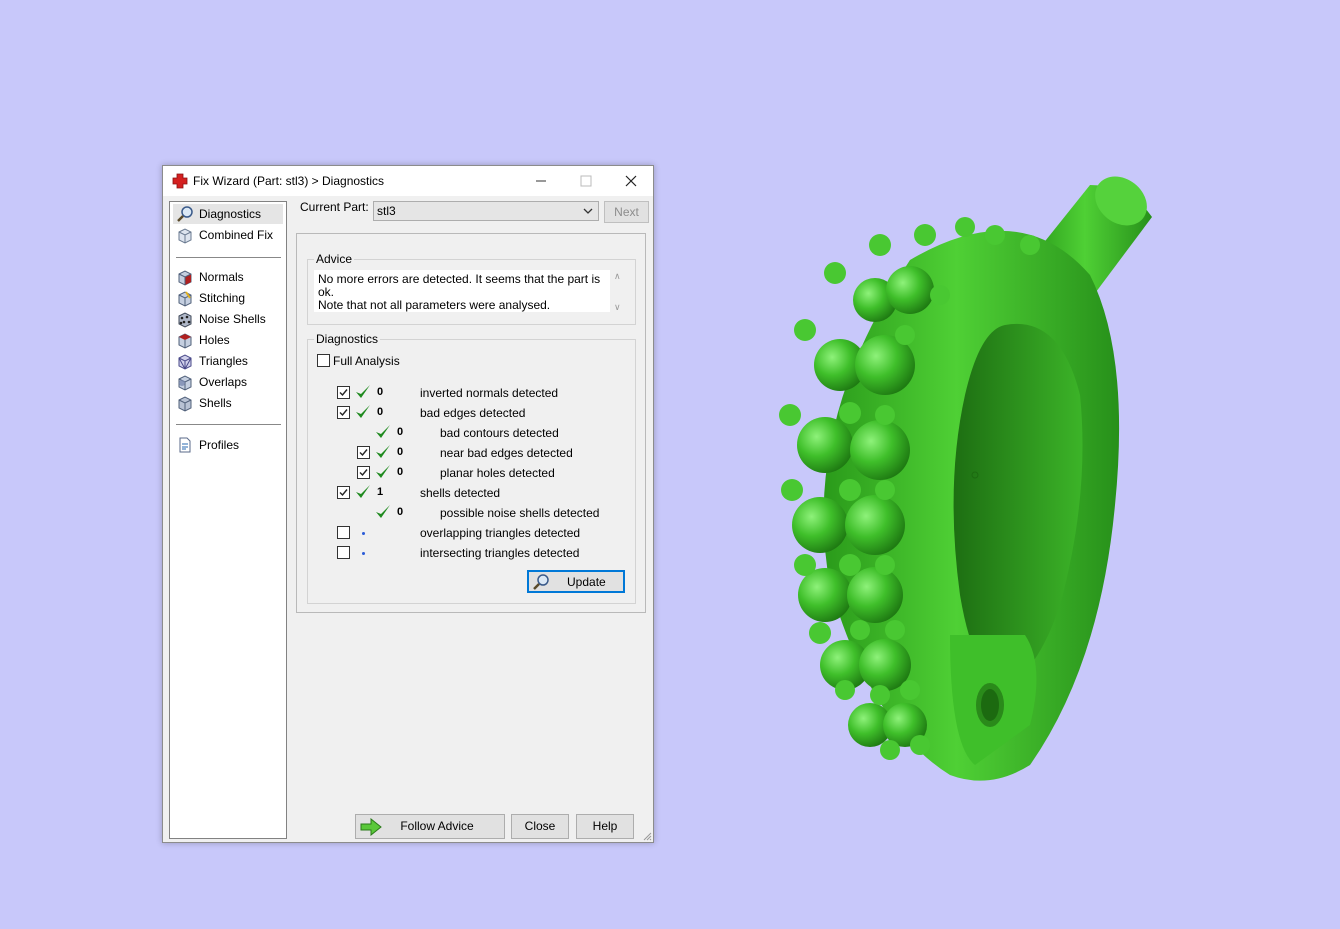 This screenshot has height=929, width=1340. What do you see at coordinates (380, 492) in the screenshot?
I see `diagnostic-count: 1` at bounding box center [380, 492].